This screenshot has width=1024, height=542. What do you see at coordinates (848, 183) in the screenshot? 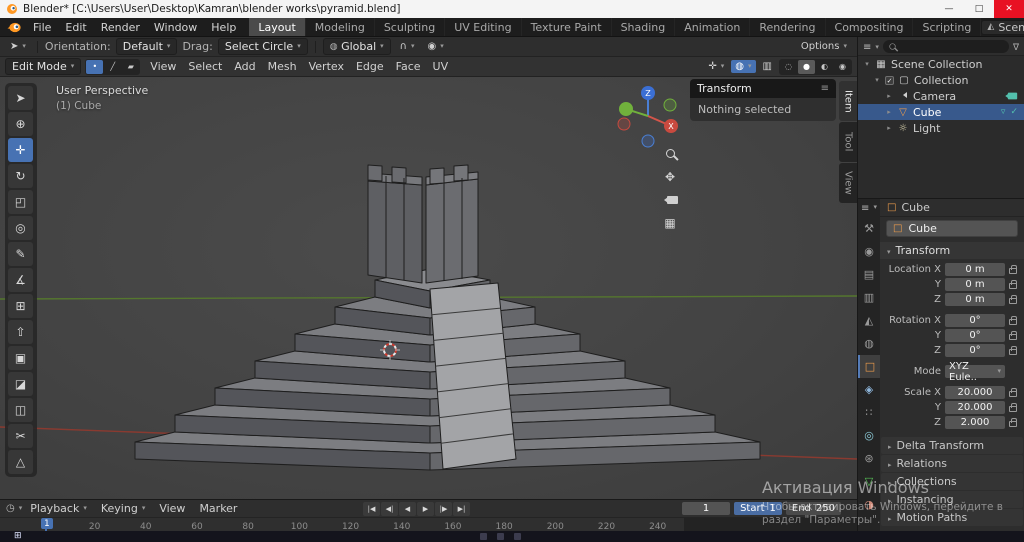
I see `sidebar-tab: View` at bounding box center [848, 183].